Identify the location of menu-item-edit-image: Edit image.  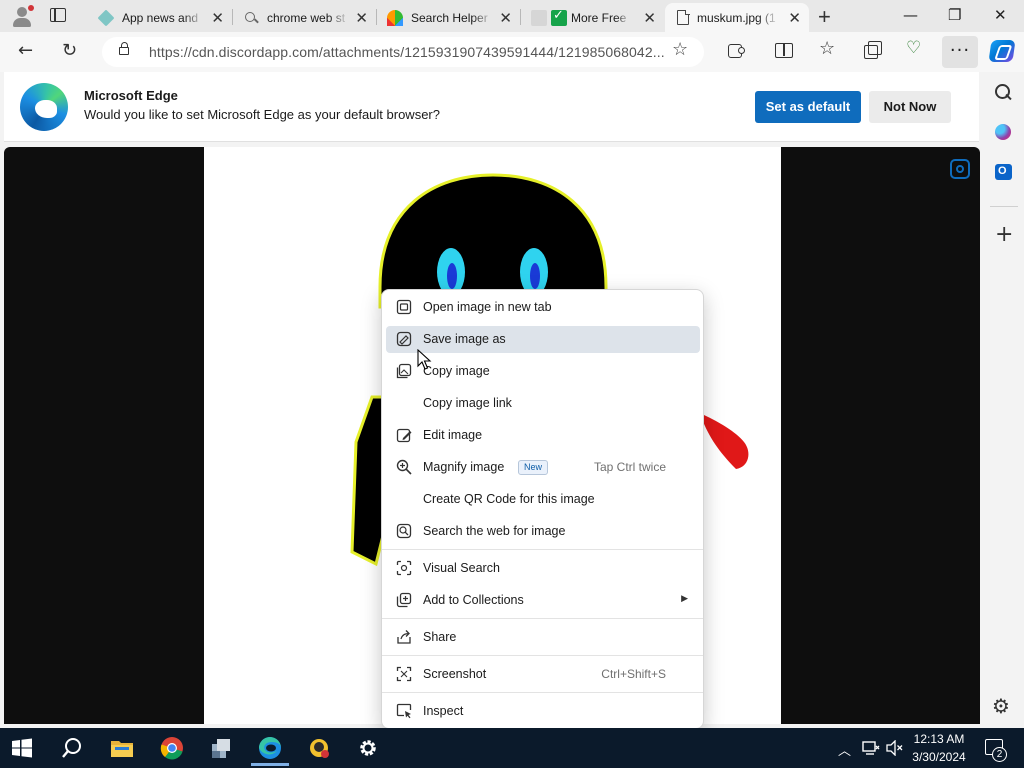
(543, 435).